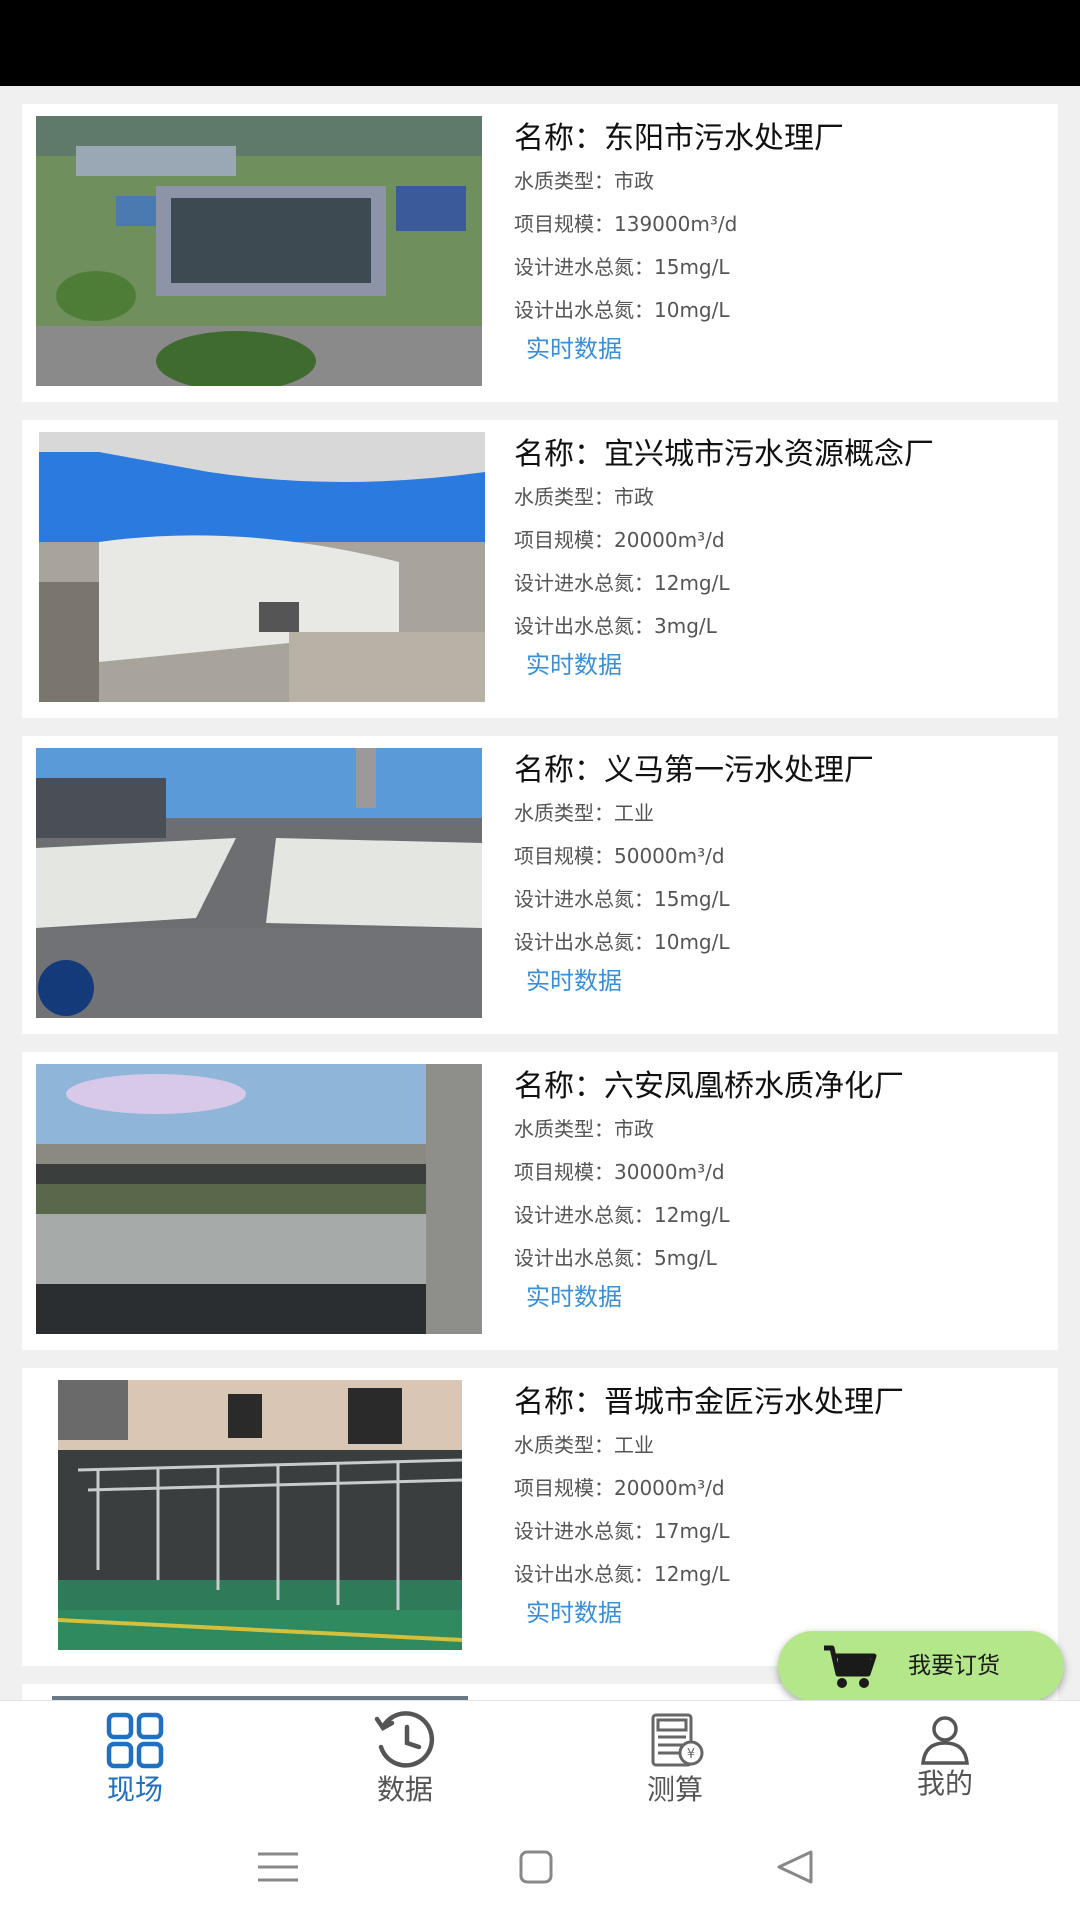 The width and height of the screenshot is (1080, 1920). Describe the element at coordinates (694, 770) in the screenshot. I see `plant-name: 名称：义马第一污水处理厂` at that location.